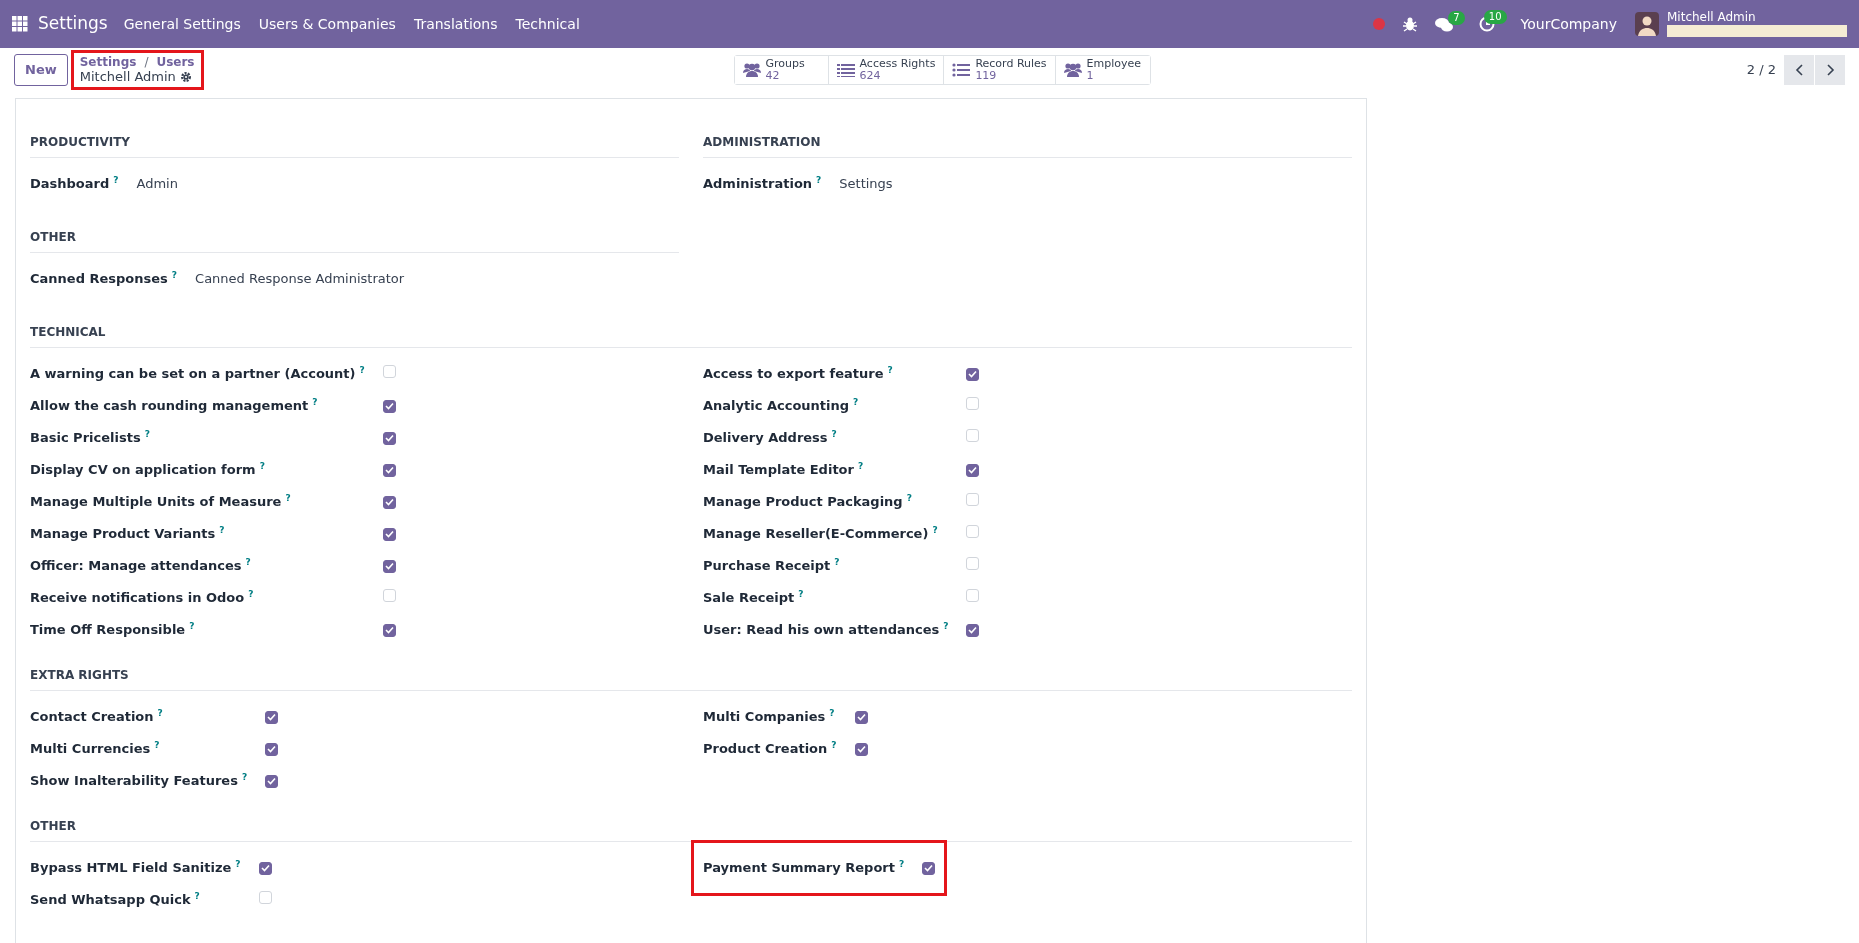  I want to click on apps-menu-icon, so click(20, 24).